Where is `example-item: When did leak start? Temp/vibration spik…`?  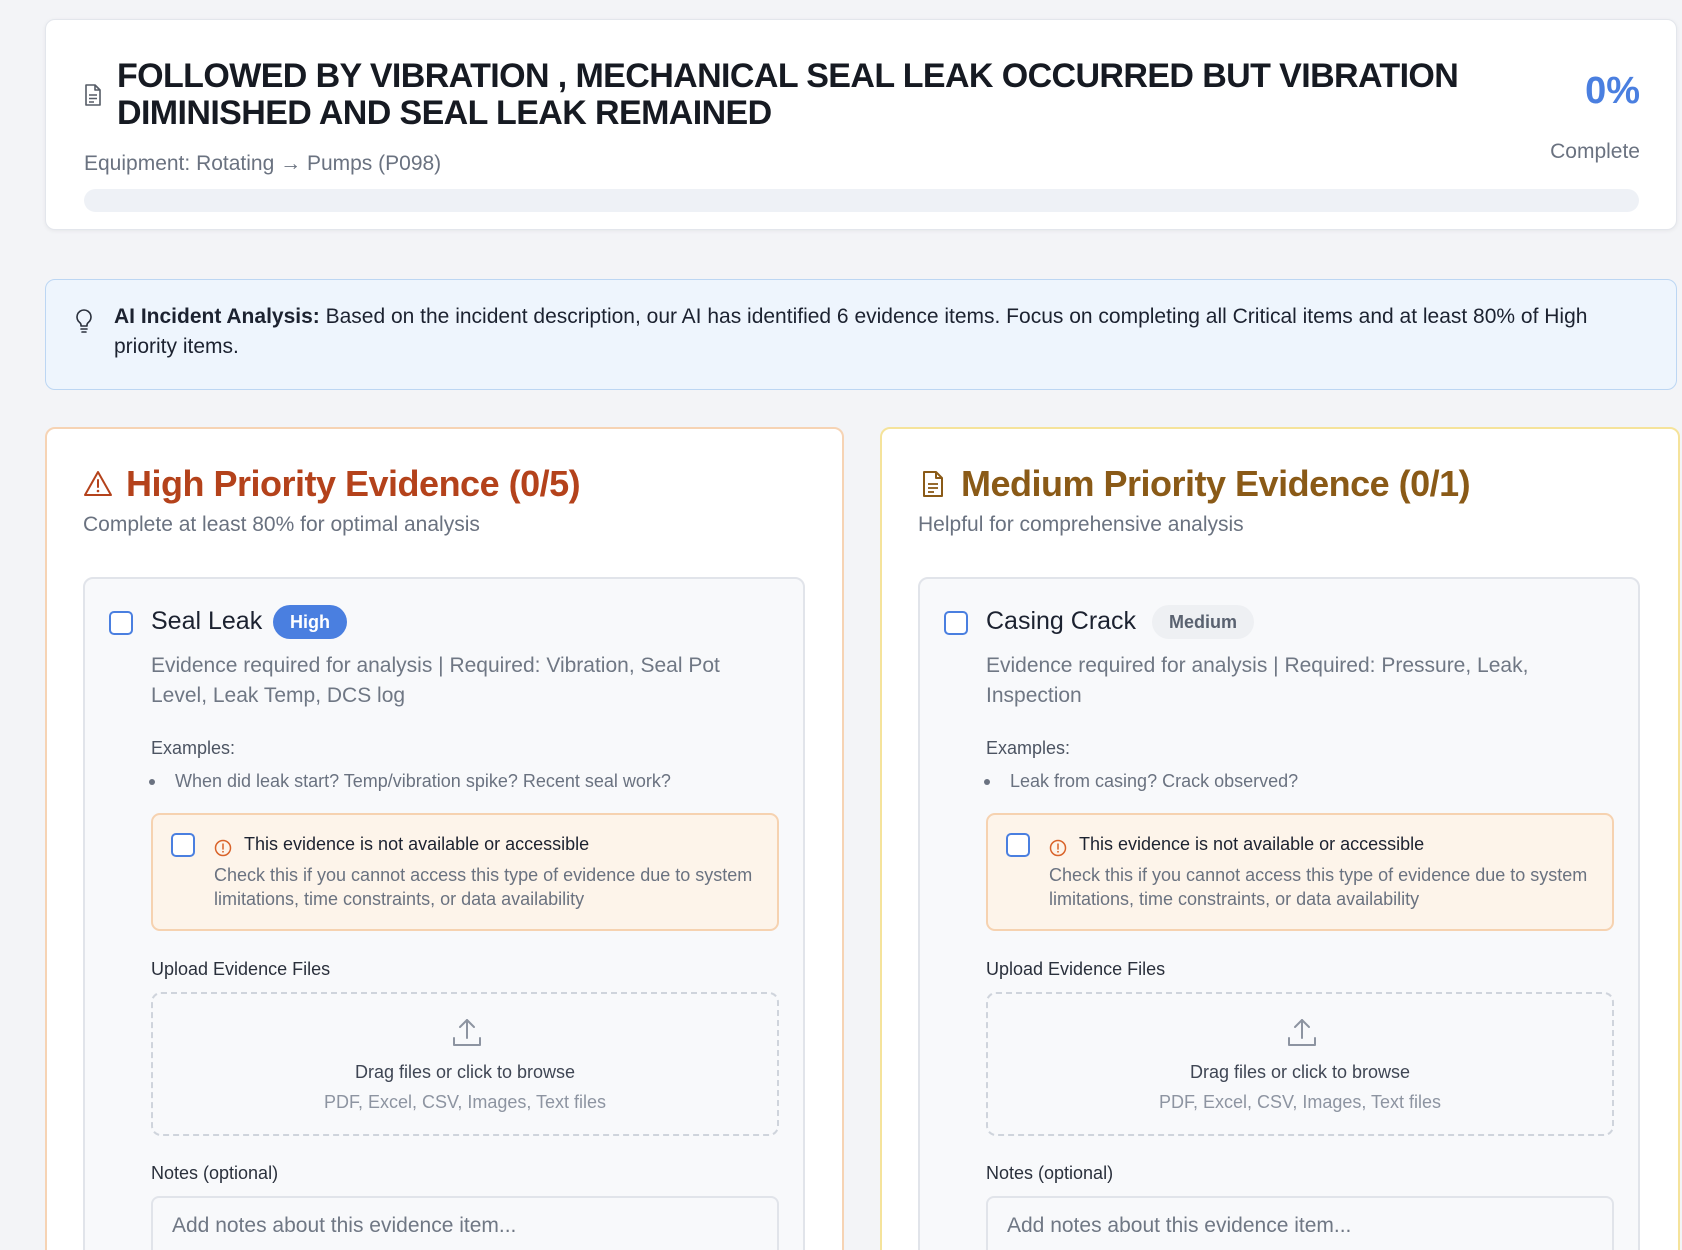 example-item: When did leak start? Temp/vibration spik… is located at coordinates (423, 781).